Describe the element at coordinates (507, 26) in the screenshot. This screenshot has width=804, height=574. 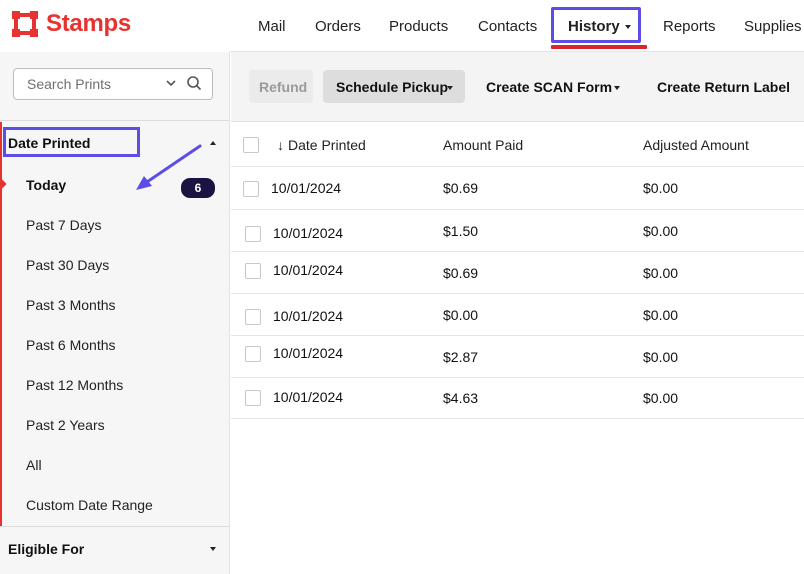
I see `tab-contacts: Contacts` at that location.